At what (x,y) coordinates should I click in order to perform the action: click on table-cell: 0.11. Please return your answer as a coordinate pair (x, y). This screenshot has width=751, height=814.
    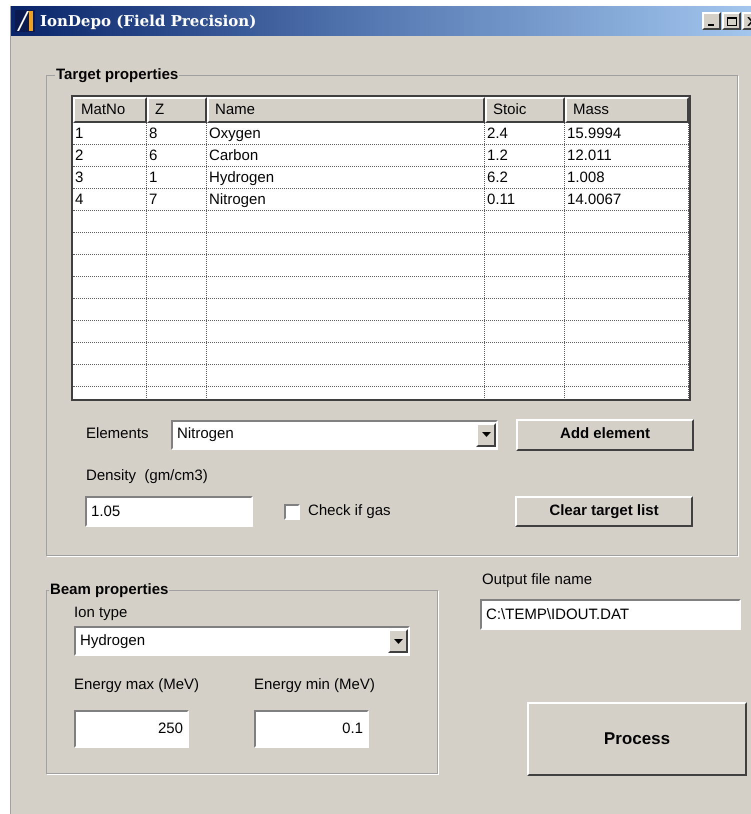
    Looking at the image, I should click on (501, 199).